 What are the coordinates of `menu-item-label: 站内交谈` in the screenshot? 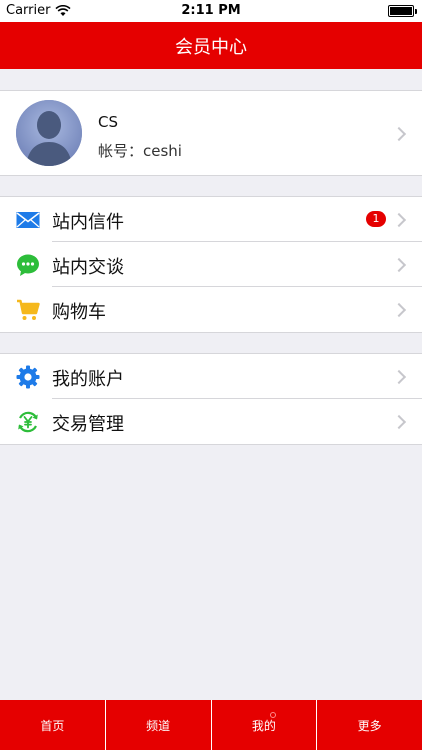 It's located at (88, 267).